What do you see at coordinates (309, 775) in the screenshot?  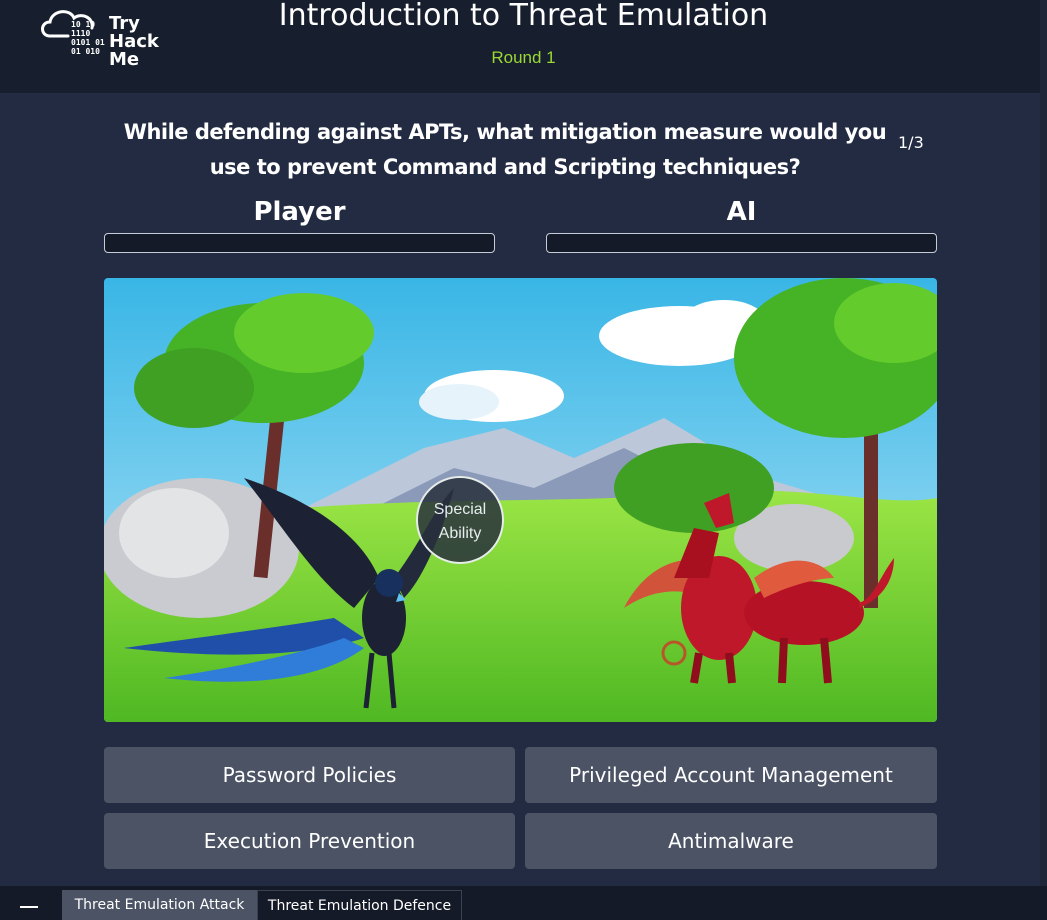 I see `answer-button-password-policies: Password Policies` at bounding box center [309, 775].